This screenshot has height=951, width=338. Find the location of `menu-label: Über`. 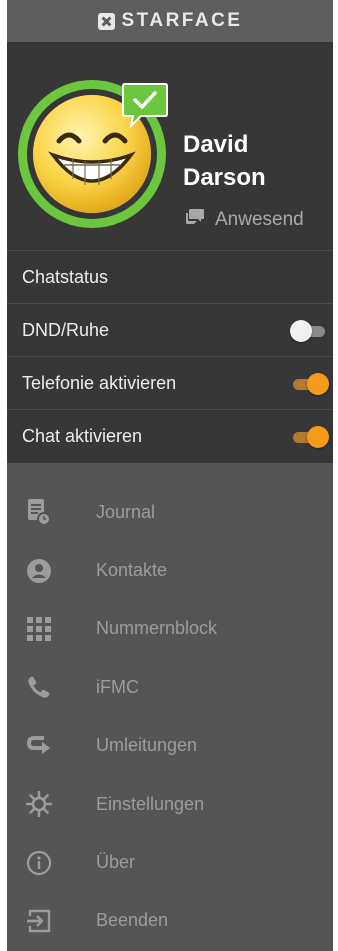

menu-label: Über is located at coordinates (116, 862).